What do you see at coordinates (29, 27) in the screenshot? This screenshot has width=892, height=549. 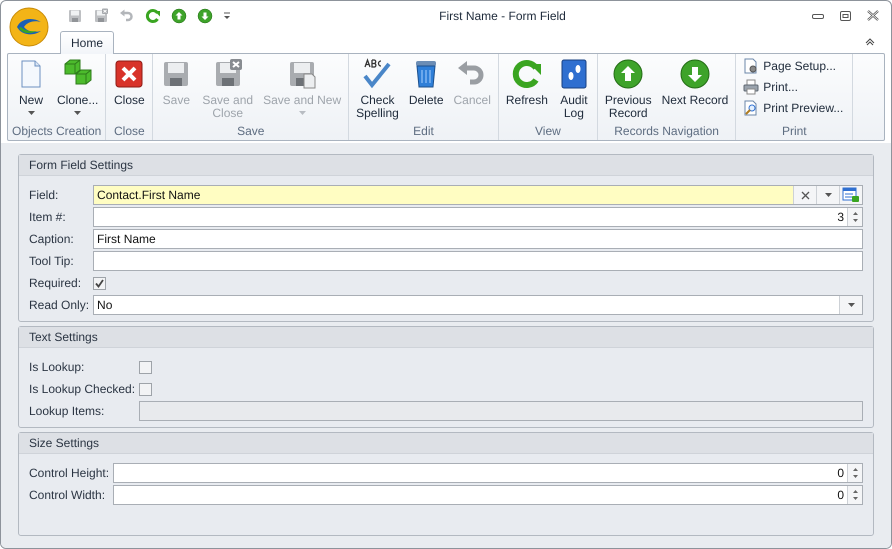 I see `app-logo` at bounding box center [29, 27].